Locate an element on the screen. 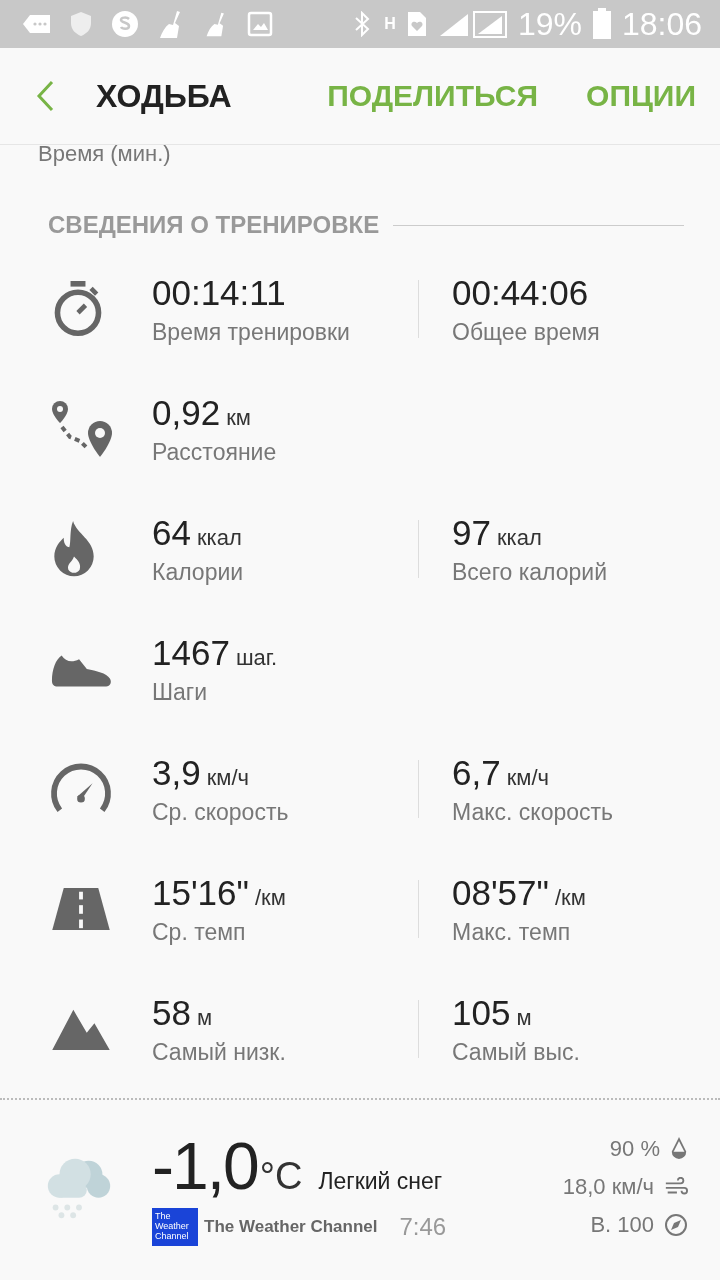 The image size is (720, 1280). stat-value: 105 is located at coordinates (481, 1012).